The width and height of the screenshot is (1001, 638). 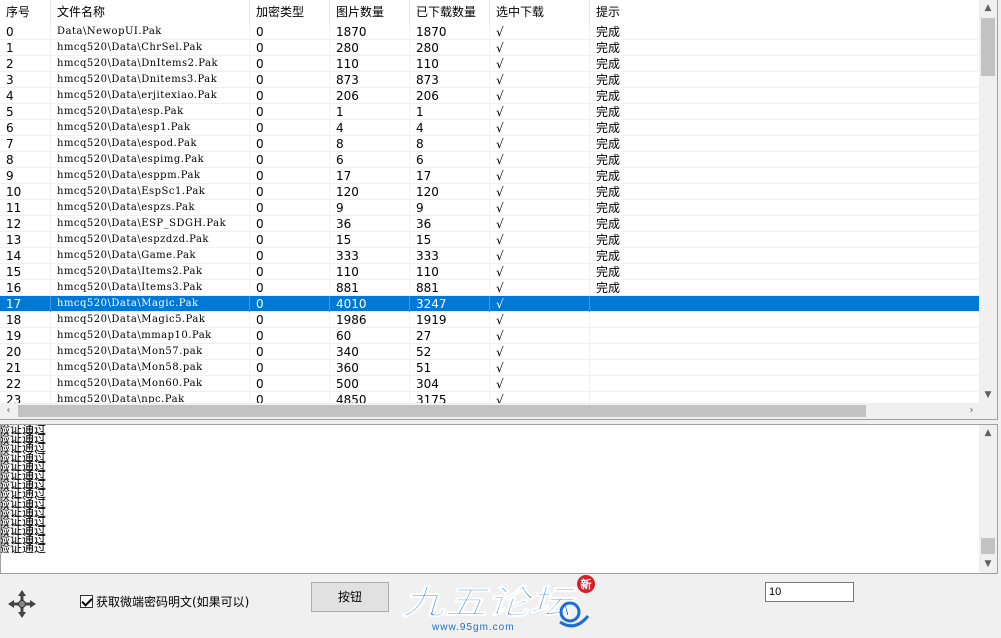 I want to click on table-row: 7 hmcq520\Data\espod.Pak 0 8 8 √ 完成, so click(x=490, y=144).